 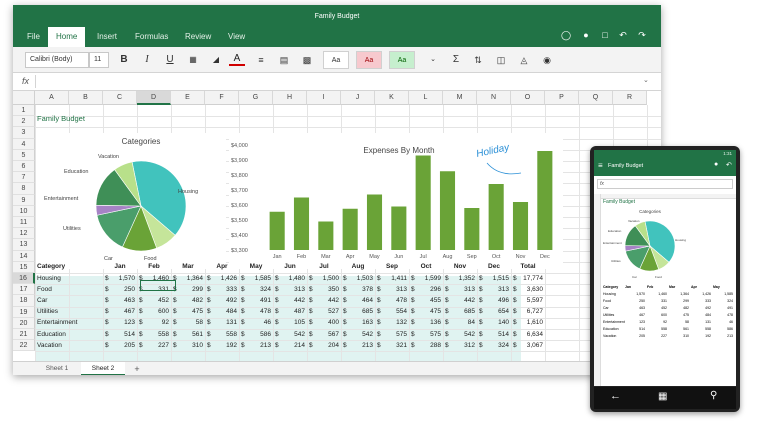 What do you see at coordinates (292, 322) in the screenshot?
I see `table-value-cell: 105` at bounding box center [292, 322].